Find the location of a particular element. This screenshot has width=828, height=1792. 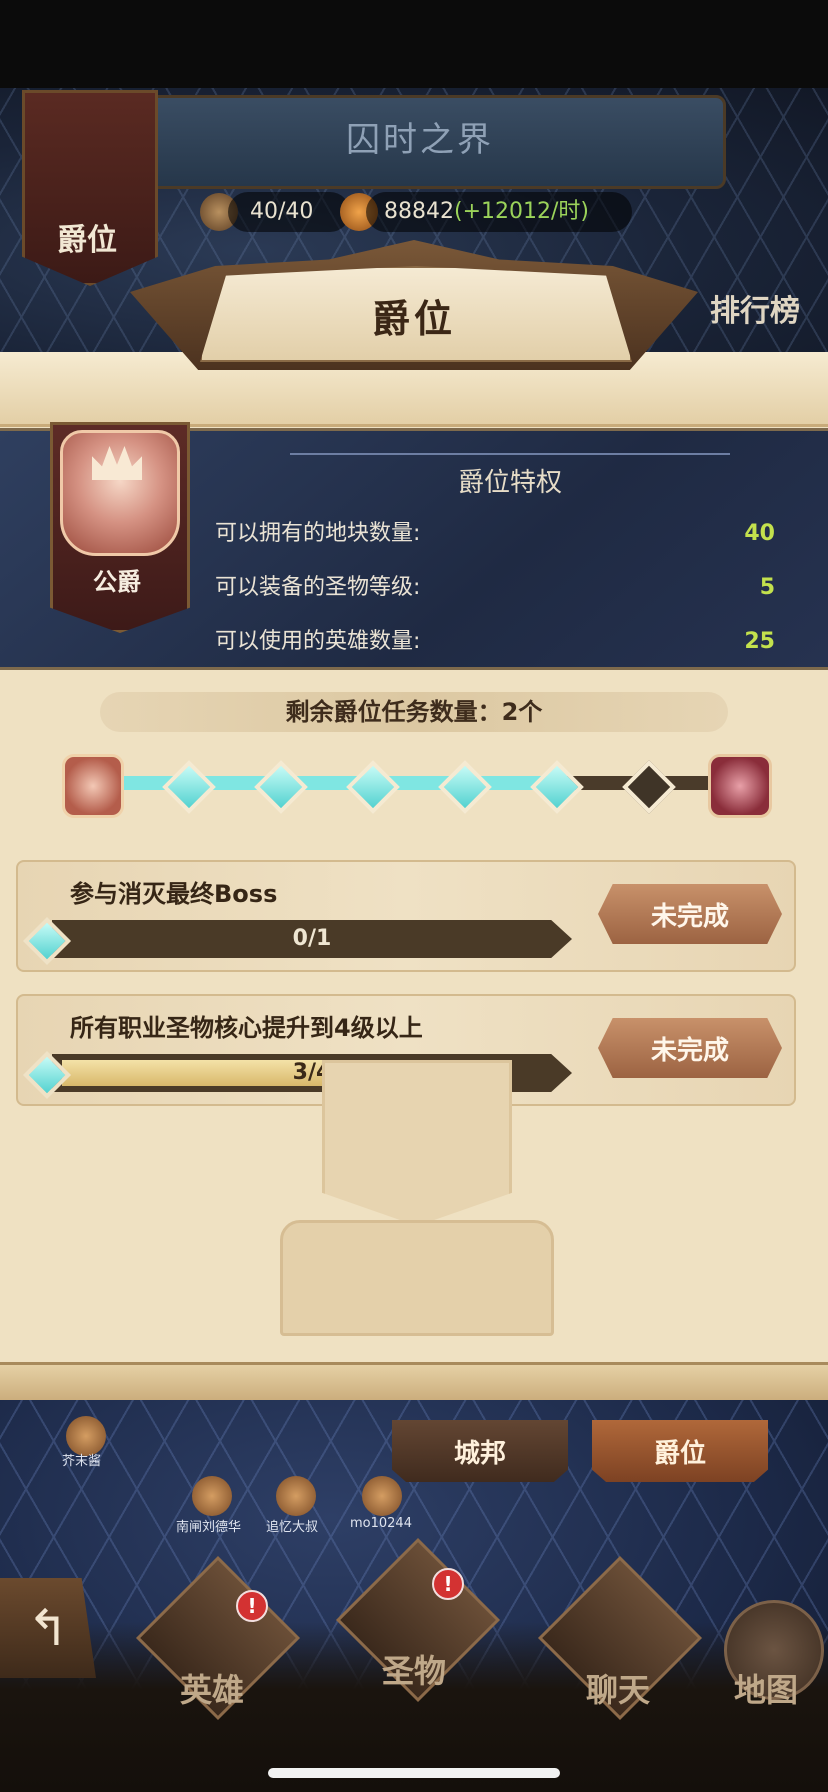

home-indicator is located at coordinates (414, 1773).